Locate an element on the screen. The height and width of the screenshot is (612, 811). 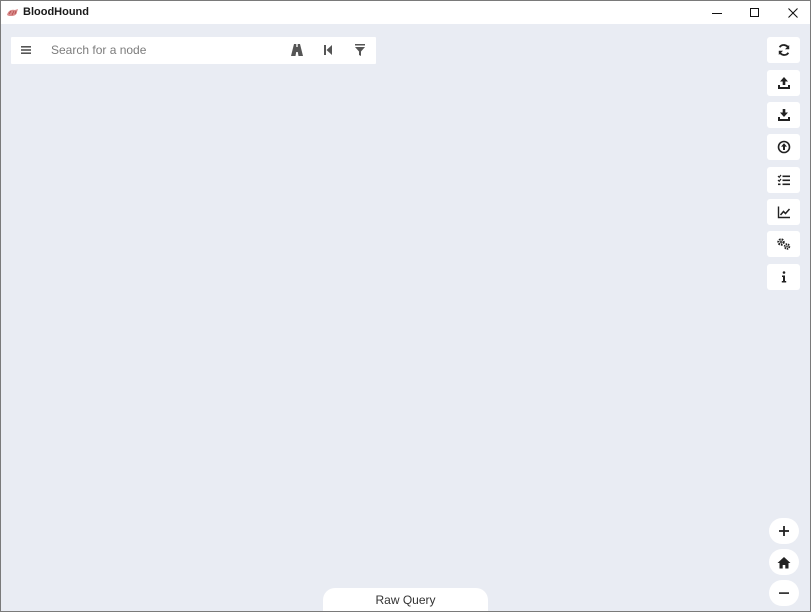
refresh-icon is located at coordinates (783, 50).